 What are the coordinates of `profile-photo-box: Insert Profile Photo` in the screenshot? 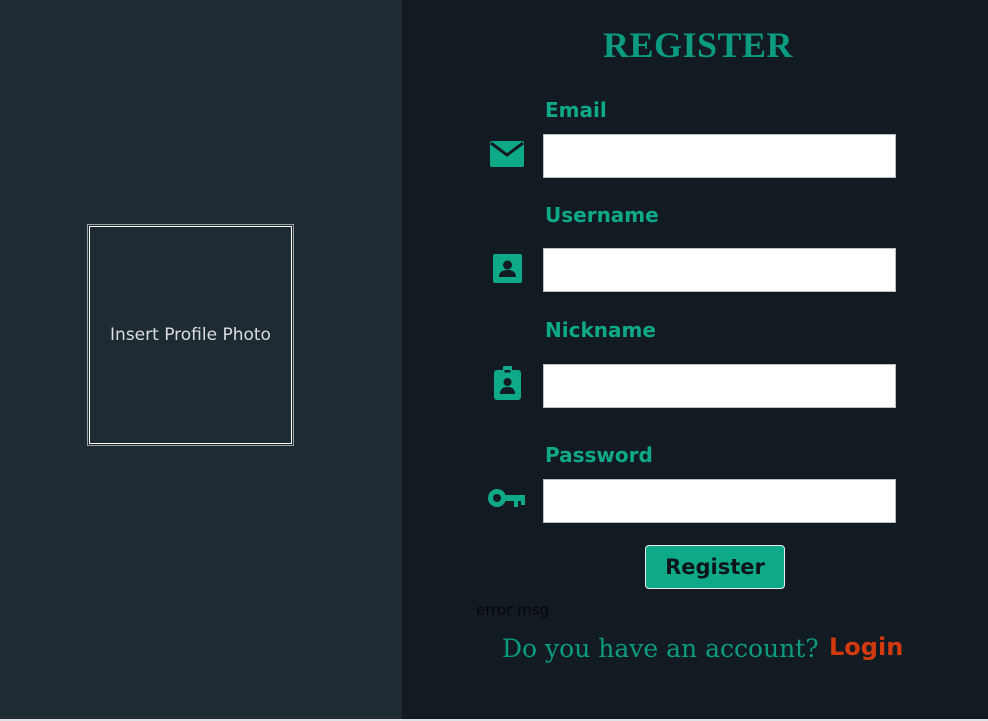 It's located at (190, 335).